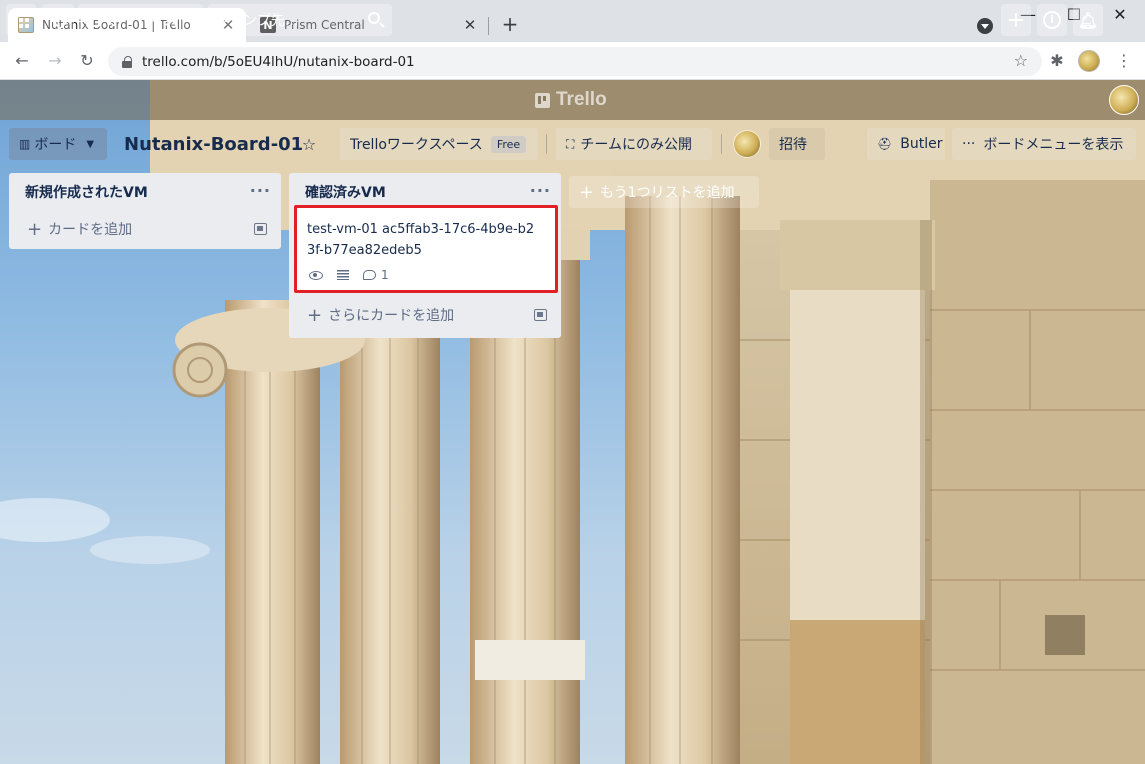 The image size is (1145, 764). Describe the element at coordinates (145, 229) in the screenshot. I see `add-card-button: + カードを追加` at that location.